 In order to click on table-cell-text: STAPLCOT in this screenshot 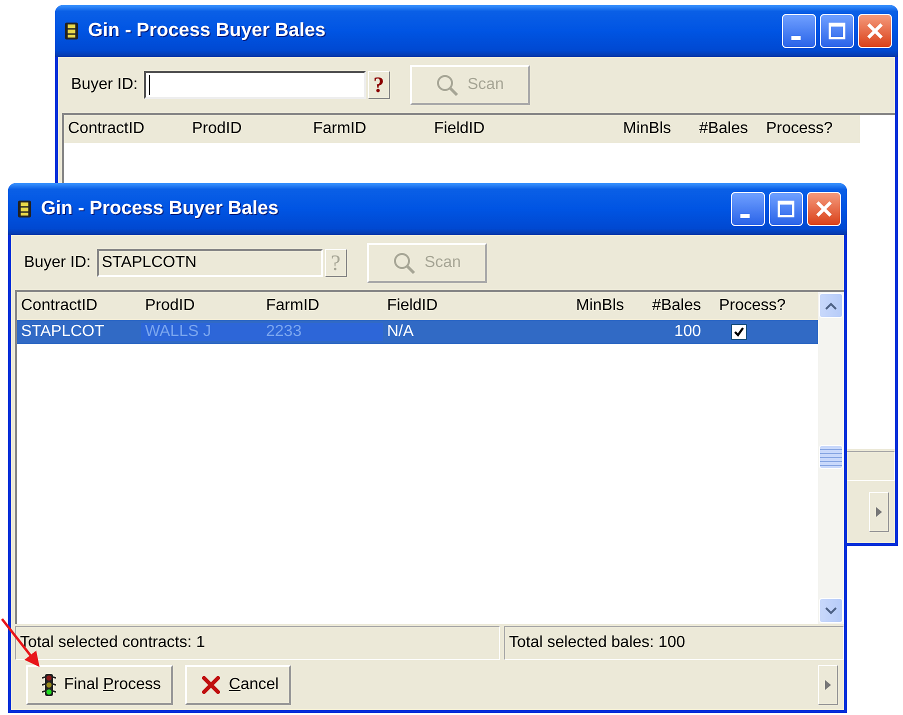, I will do `click(63, 332)`.